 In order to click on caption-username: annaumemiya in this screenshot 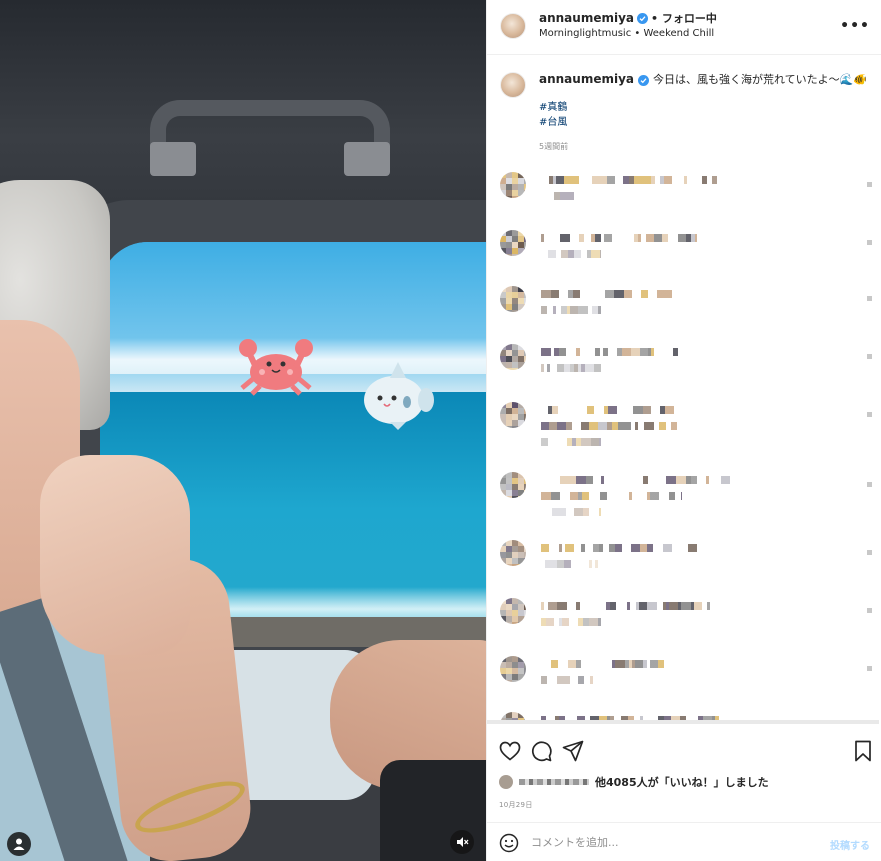, I will do `click(586, 79)`.